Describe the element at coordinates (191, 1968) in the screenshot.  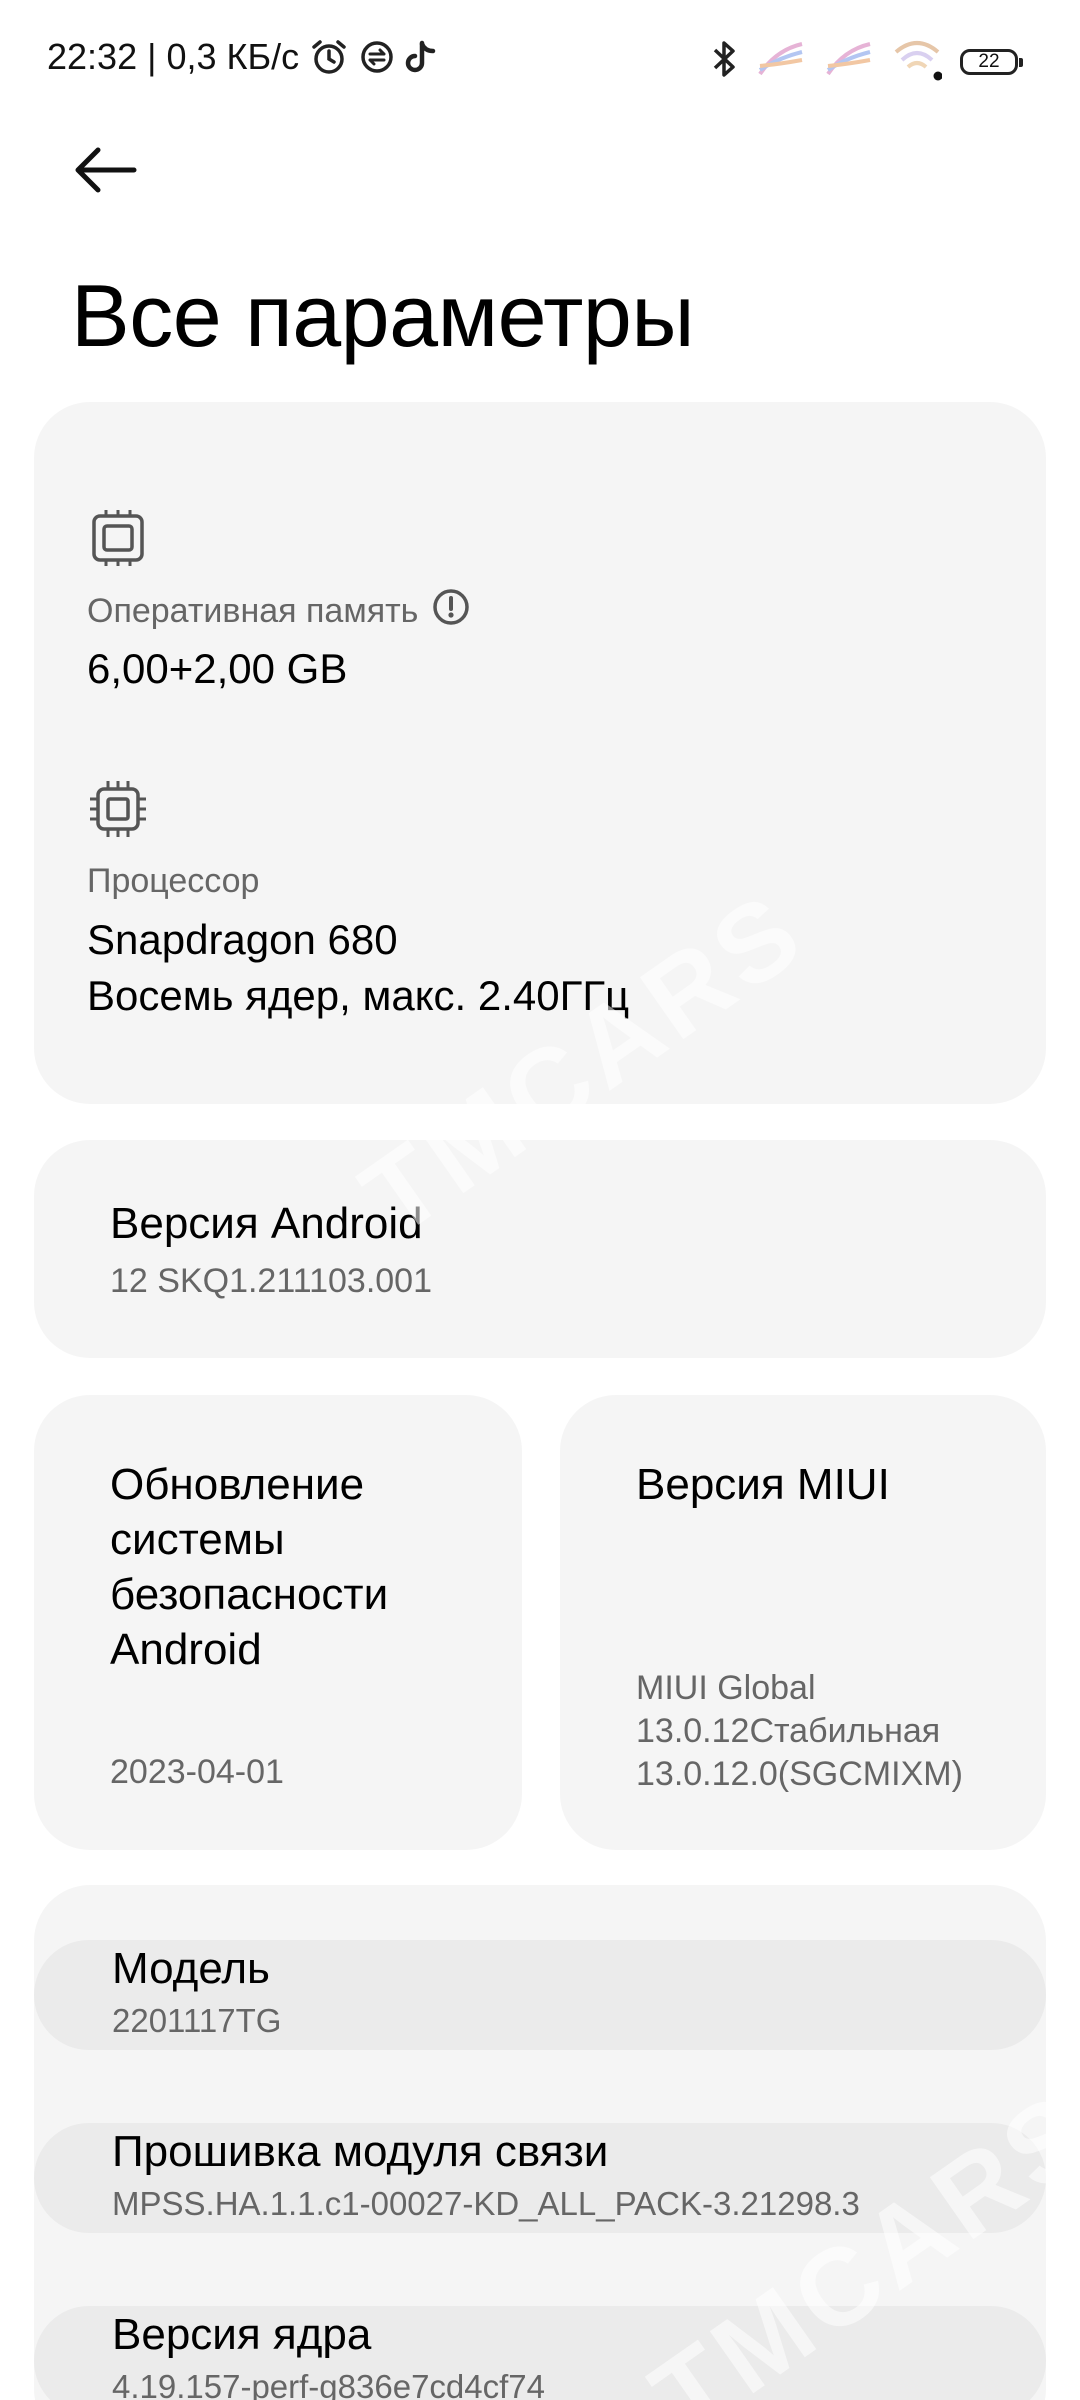
I see `model-title: Модель` at that location.